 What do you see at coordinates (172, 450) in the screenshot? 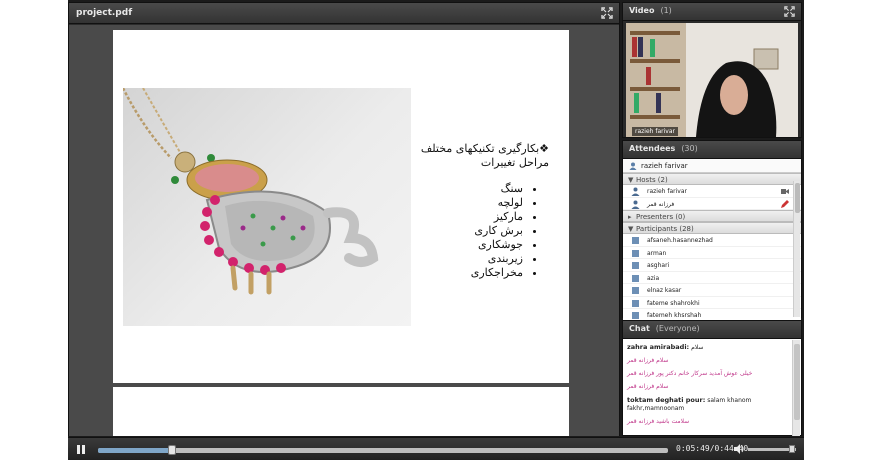
I see `playback-scrubber-handle` at bounding box center [172, 450].